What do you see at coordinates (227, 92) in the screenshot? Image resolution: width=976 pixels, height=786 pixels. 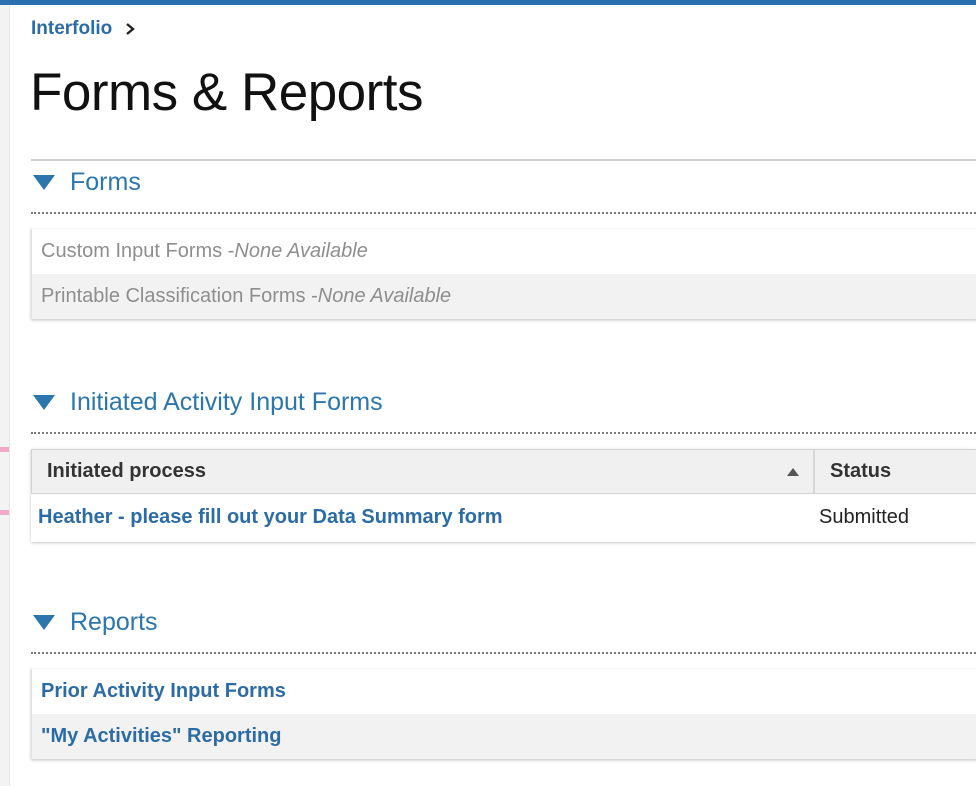 I see `page-title: Forms & Reports` at bounding box center [227, 92].